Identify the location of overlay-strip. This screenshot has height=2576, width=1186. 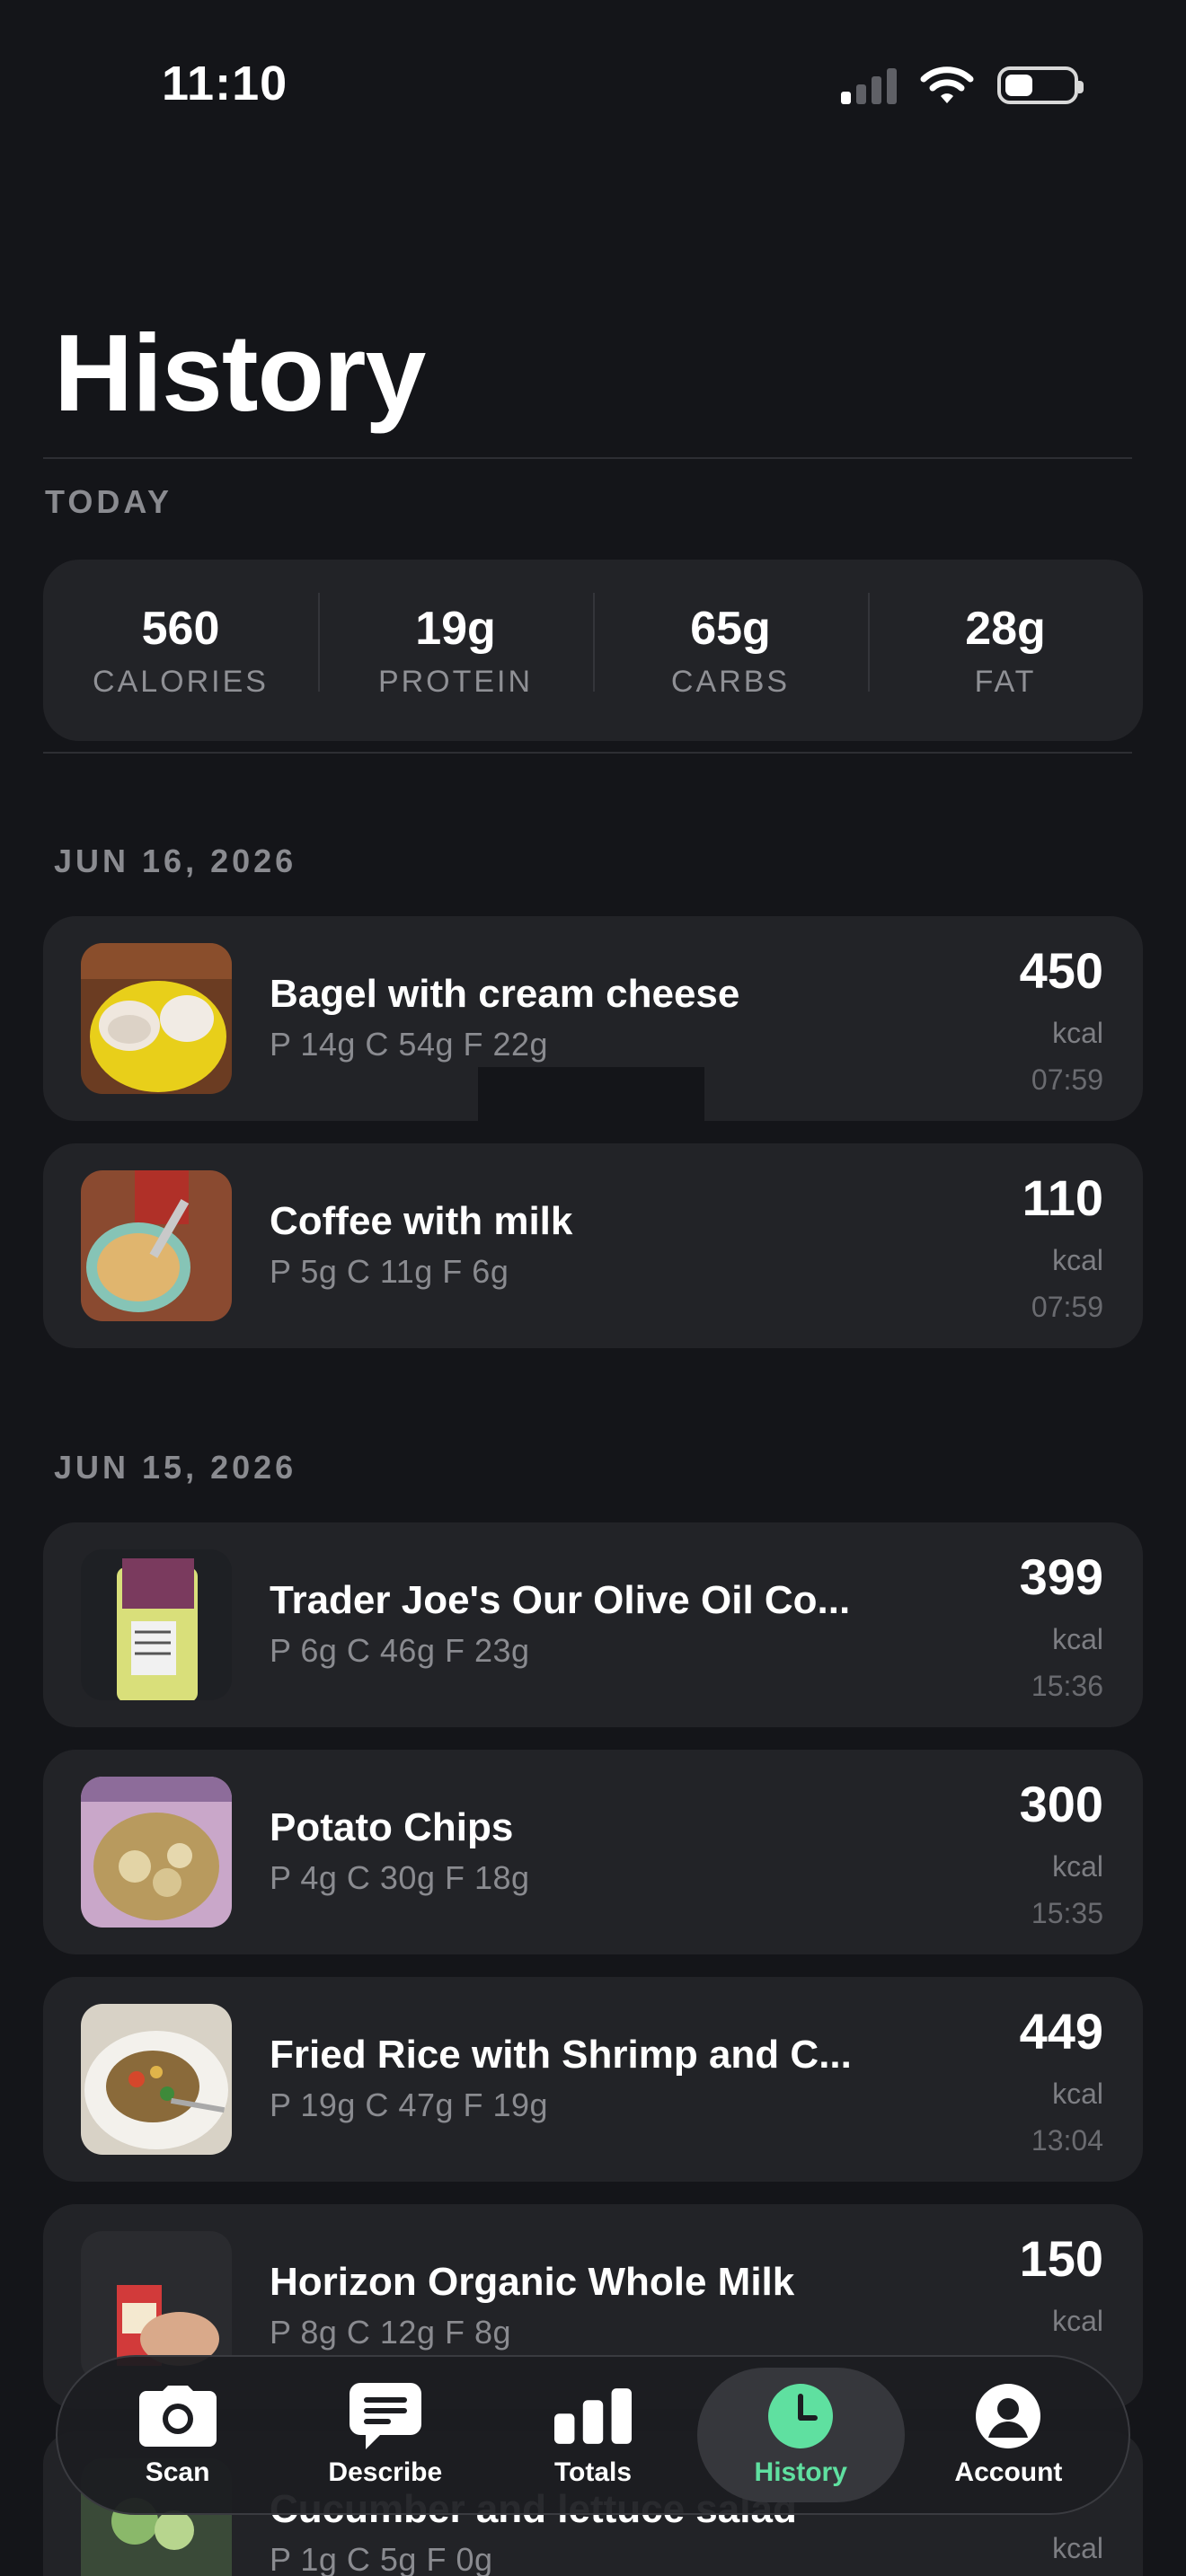
(591, 1095).